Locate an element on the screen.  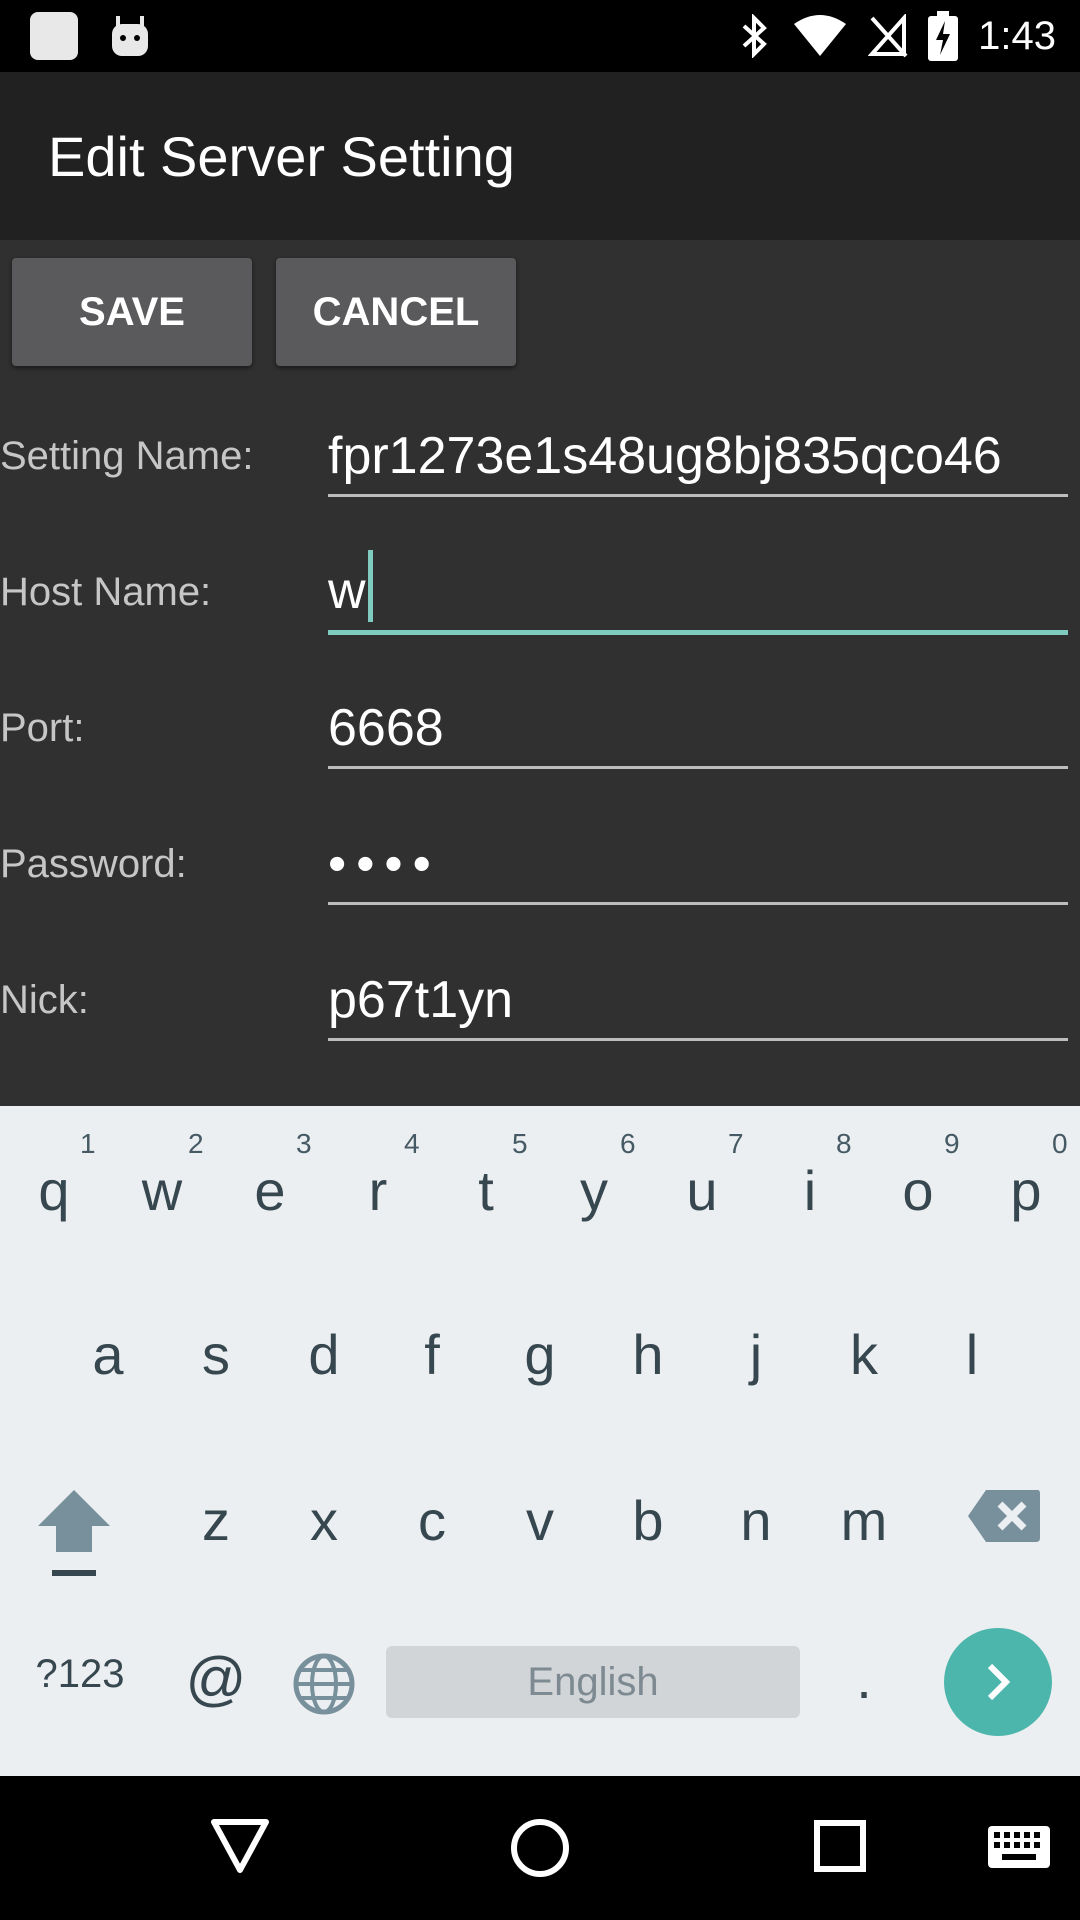
notification-app-icon is located at coordinates (54, 36).